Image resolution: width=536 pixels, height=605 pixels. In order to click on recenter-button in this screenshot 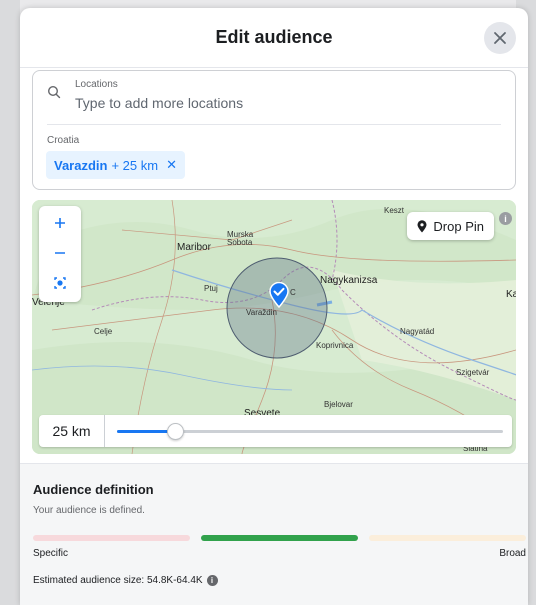, I will do `click(60, 283)`.